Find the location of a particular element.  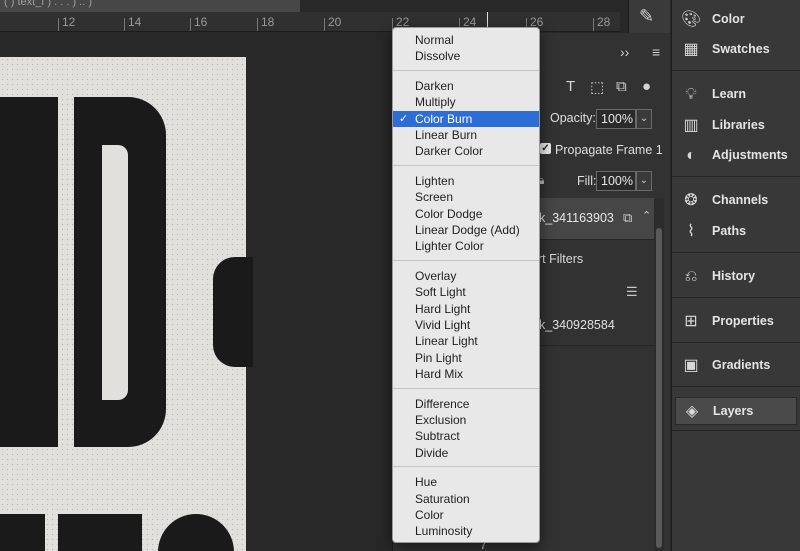

blend-mode-exclusion: Exclusion is located at coordinates (466, 420).